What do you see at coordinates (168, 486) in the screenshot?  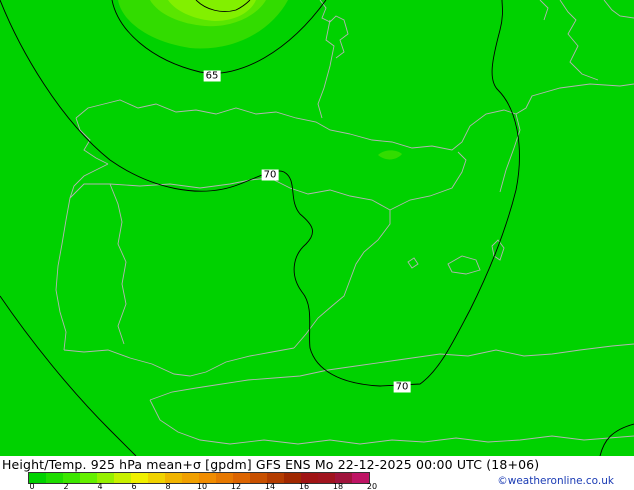 I see `legend-tick-label: 8` at bounding box center [168, 486].